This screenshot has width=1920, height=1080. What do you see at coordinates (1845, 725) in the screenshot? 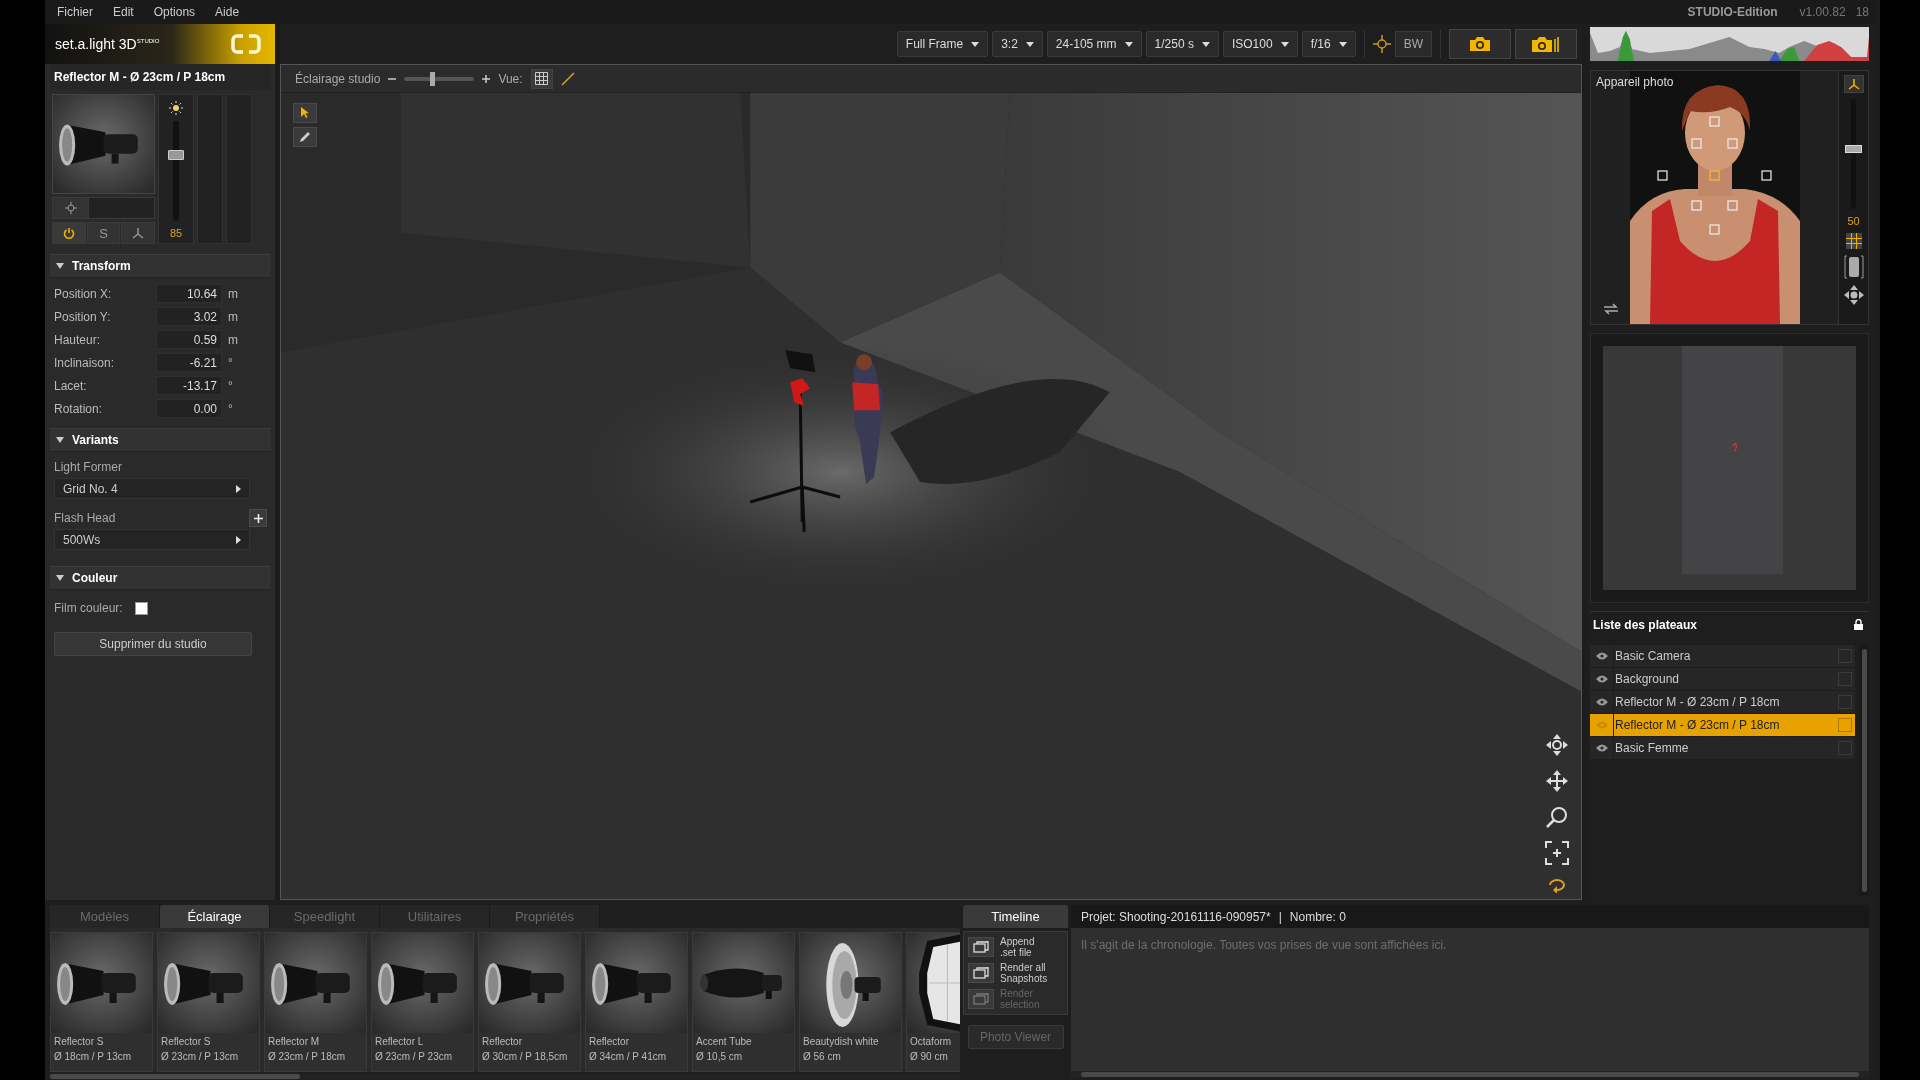
I see `checkbox` at bounding box center [1845, 725].